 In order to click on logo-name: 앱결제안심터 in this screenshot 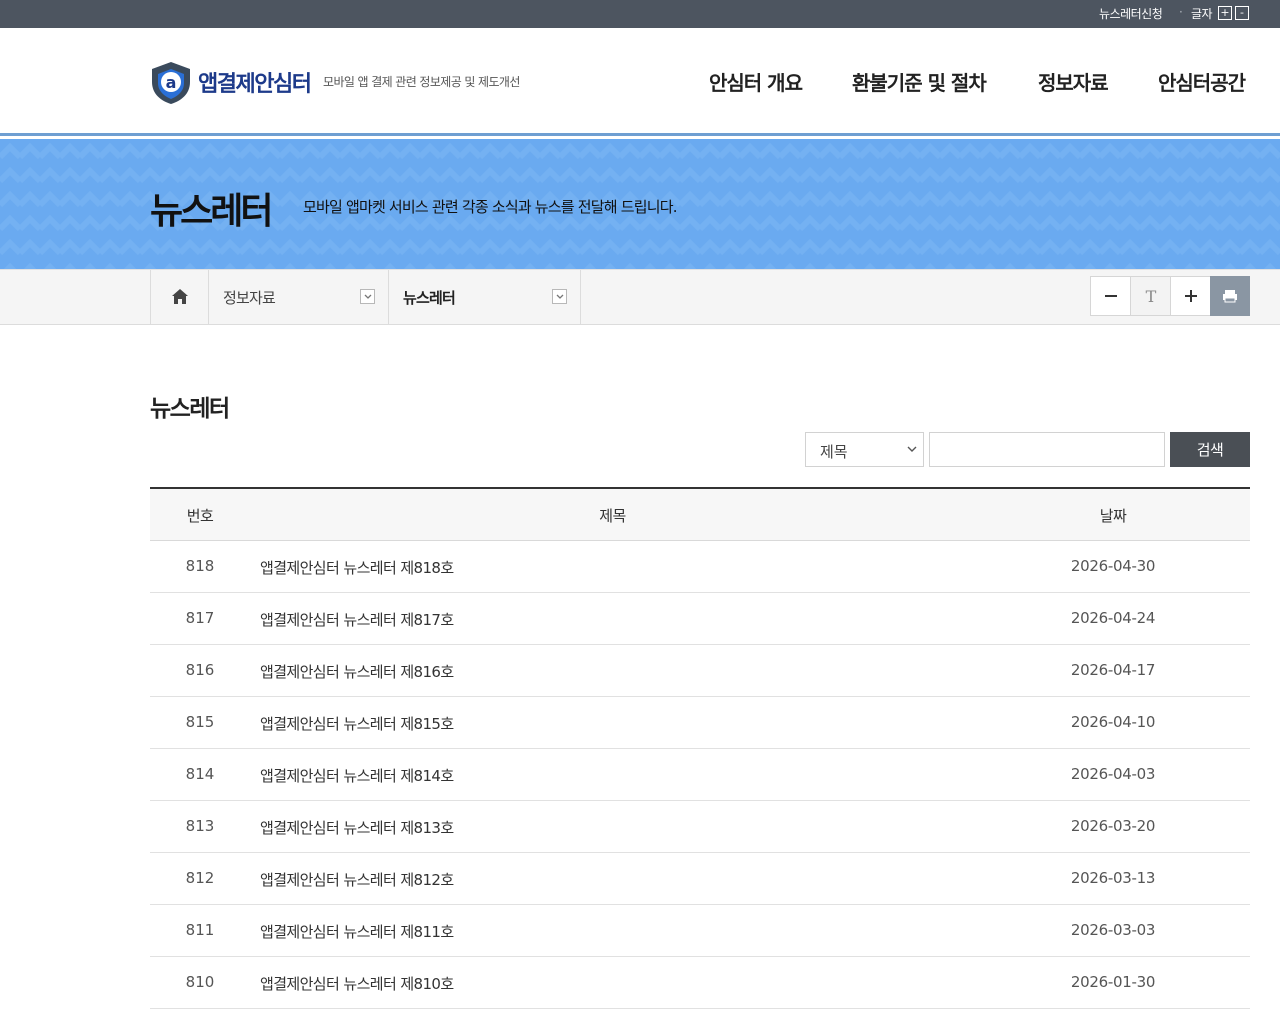, I will do `click(255, 82)`.